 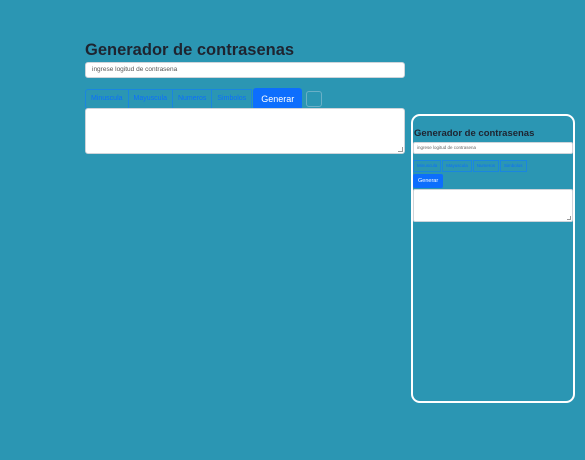 I want to click on preview-password-output, so click(x=493, y=205).